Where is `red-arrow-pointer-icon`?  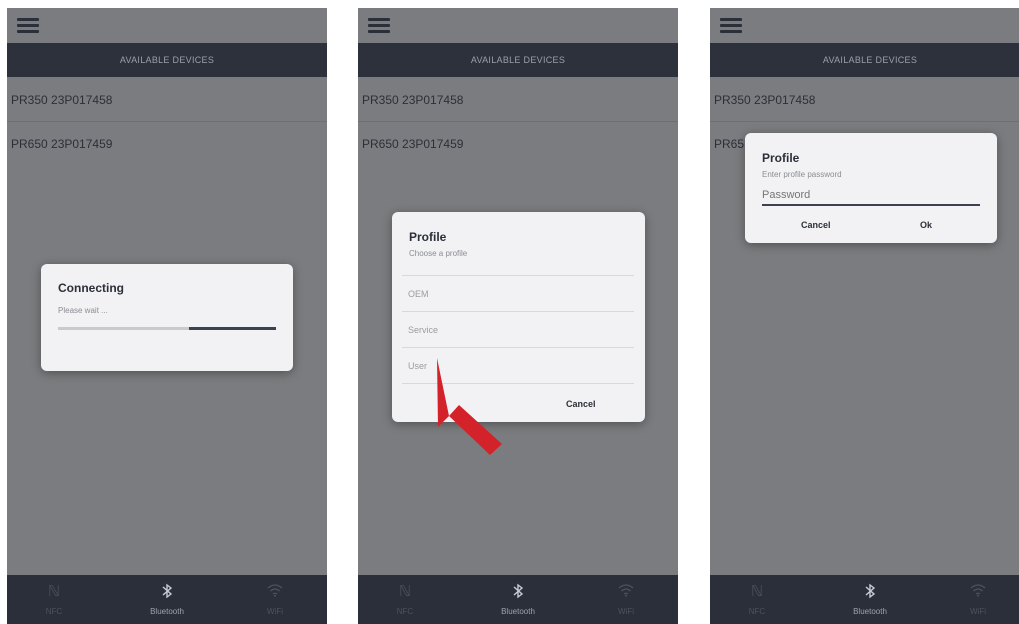 red-arrow-pointer-icon is located at coordinates (469, 406).